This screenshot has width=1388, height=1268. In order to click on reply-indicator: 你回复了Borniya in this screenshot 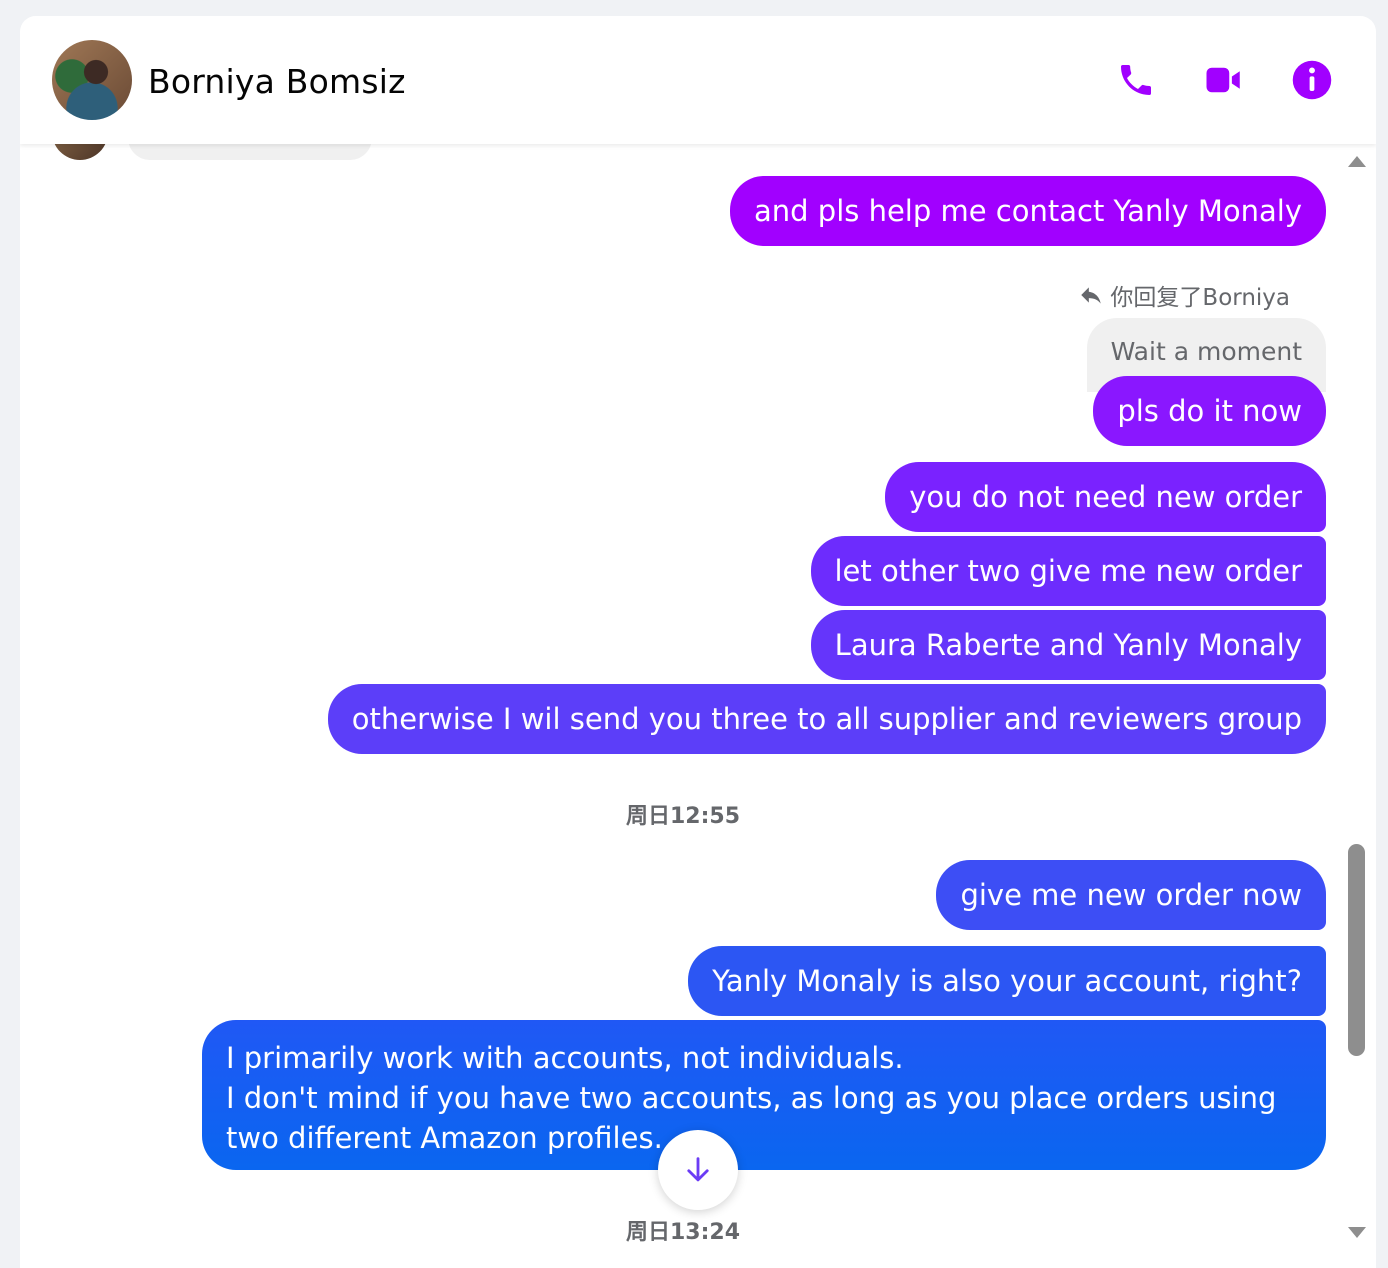, I will do `click(1184, 295)`.